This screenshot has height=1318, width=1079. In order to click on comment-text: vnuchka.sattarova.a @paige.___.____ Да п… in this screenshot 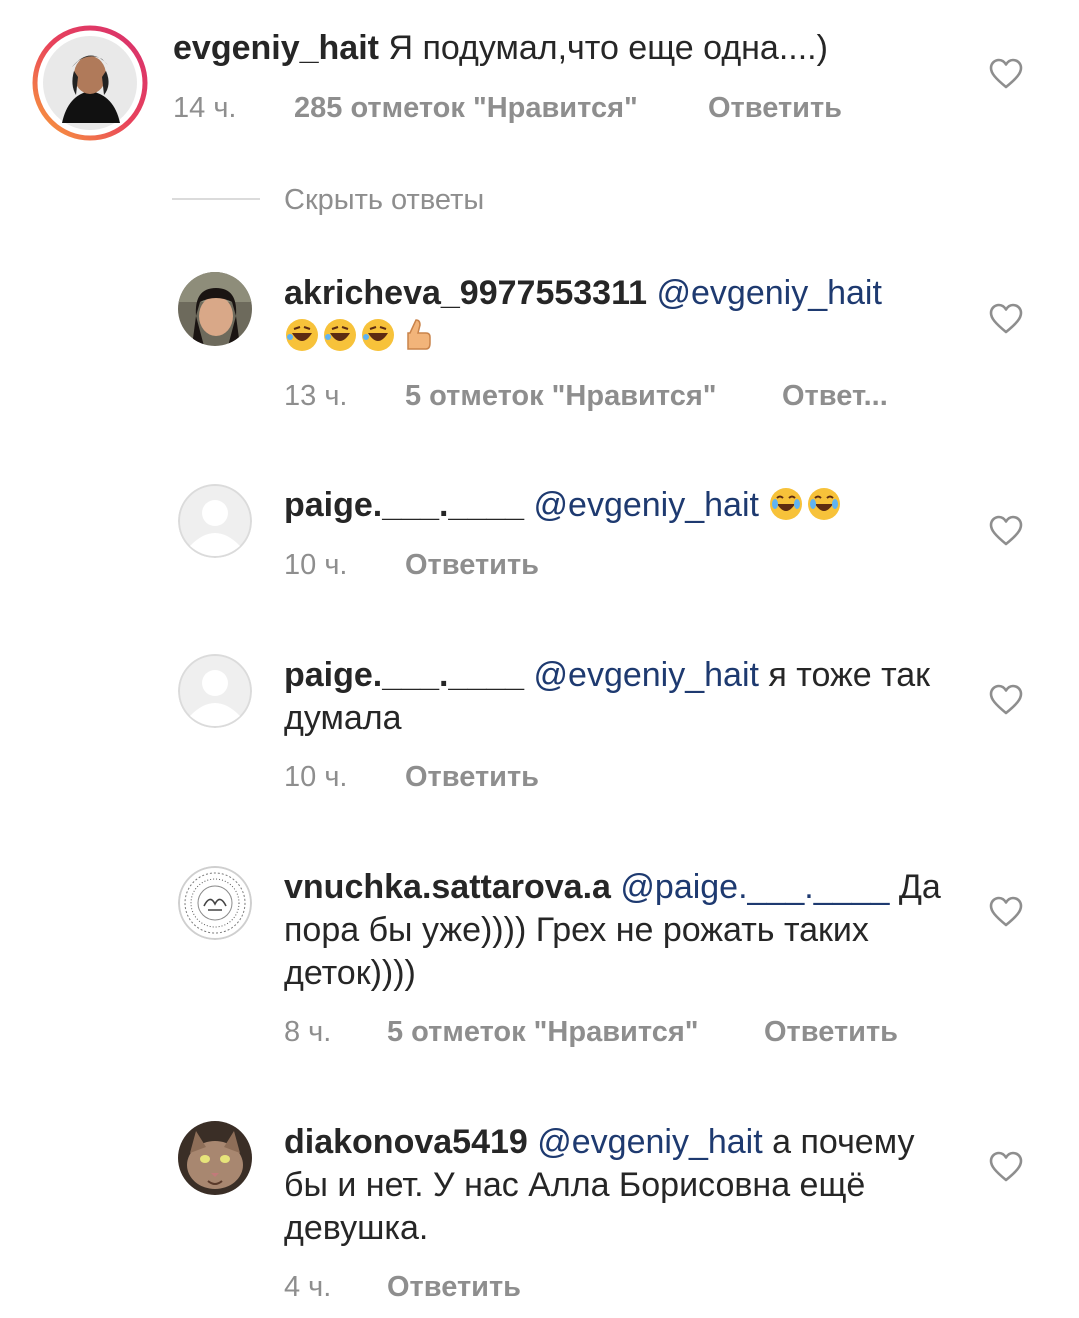, I will do `click(624, 930)`.